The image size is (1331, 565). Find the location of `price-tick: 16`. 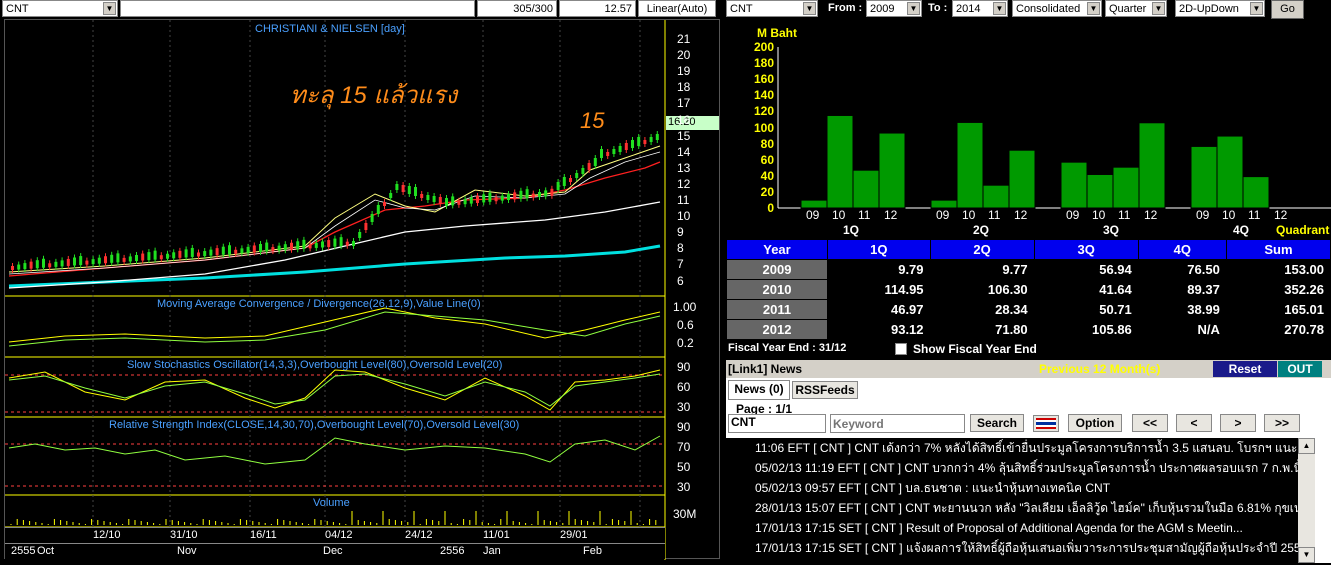

price-tick: 16 is located at coordinates (684, 119).